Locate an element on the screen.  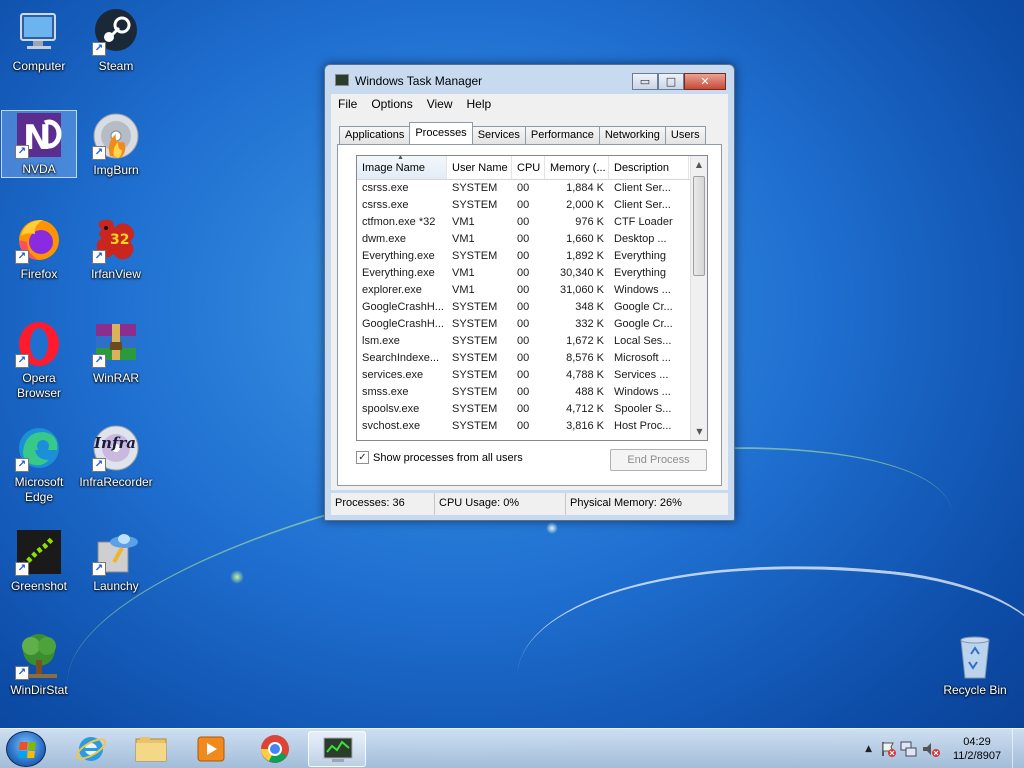
desktop-icon-irfanview: 32 ↗ IrfanView is located at coordinates (116, 249).